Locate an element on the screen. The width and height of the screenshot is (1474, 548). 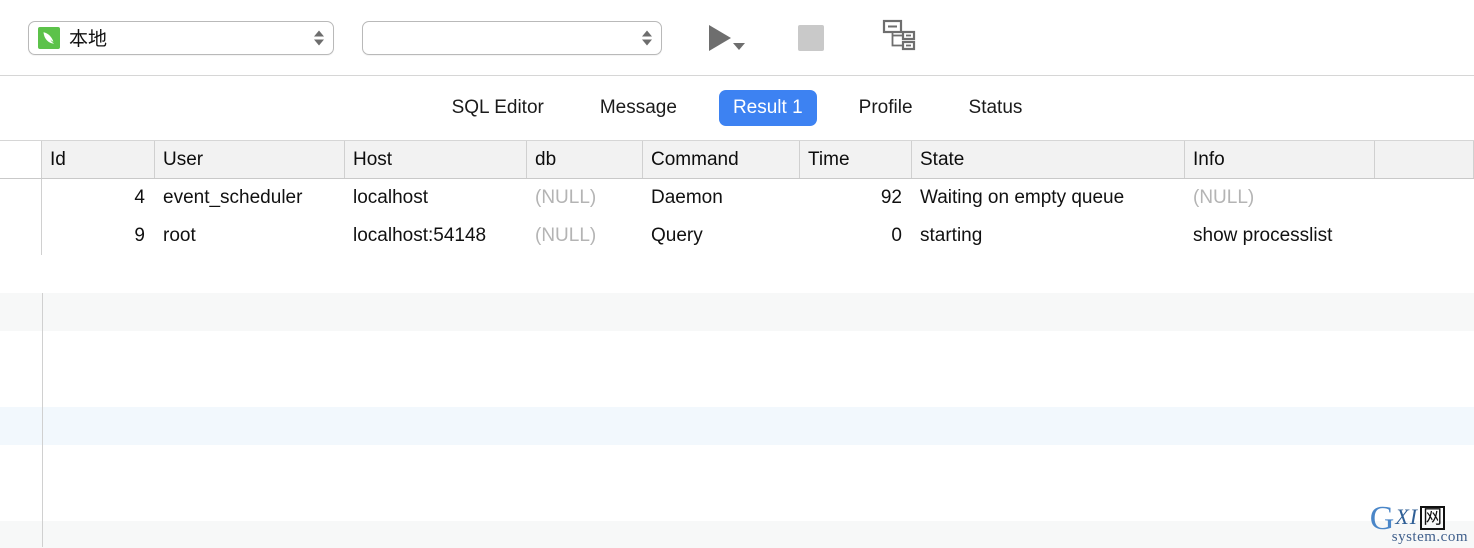
cell-info: show processlist is located at coordinates (1280, 236).